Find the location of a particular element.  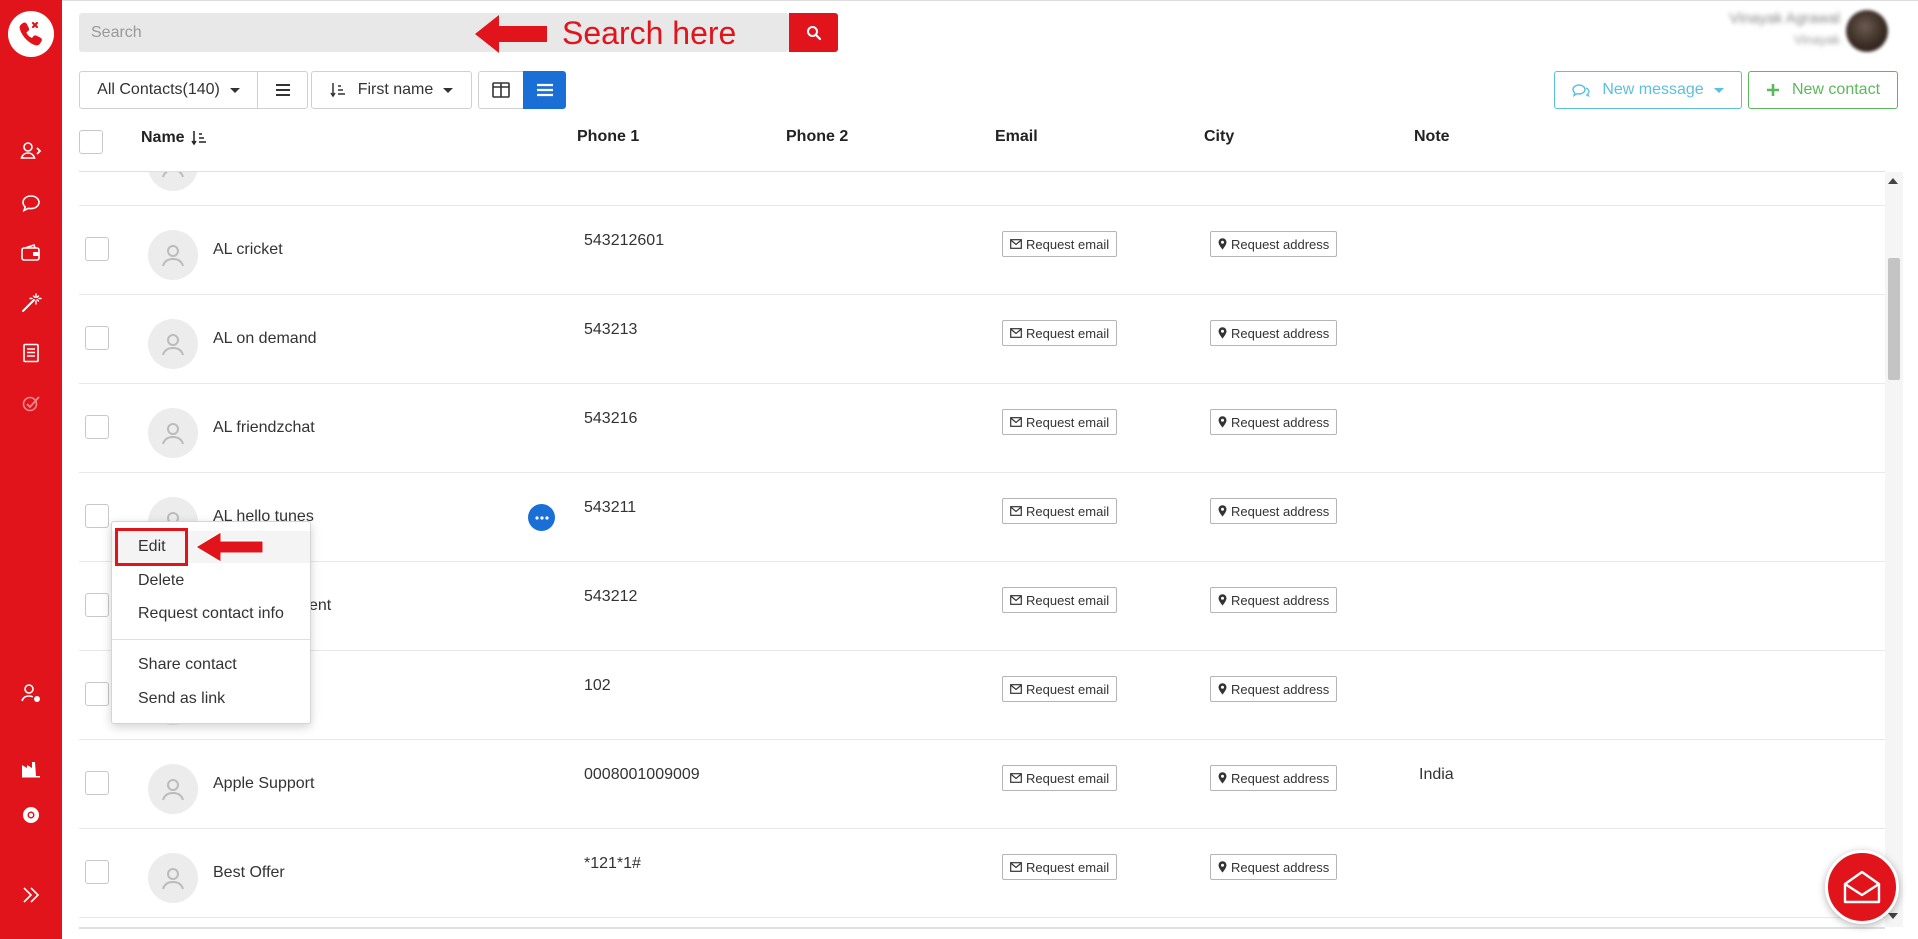

contact-name: AL friendzchat is located at coordinates (264, 428).